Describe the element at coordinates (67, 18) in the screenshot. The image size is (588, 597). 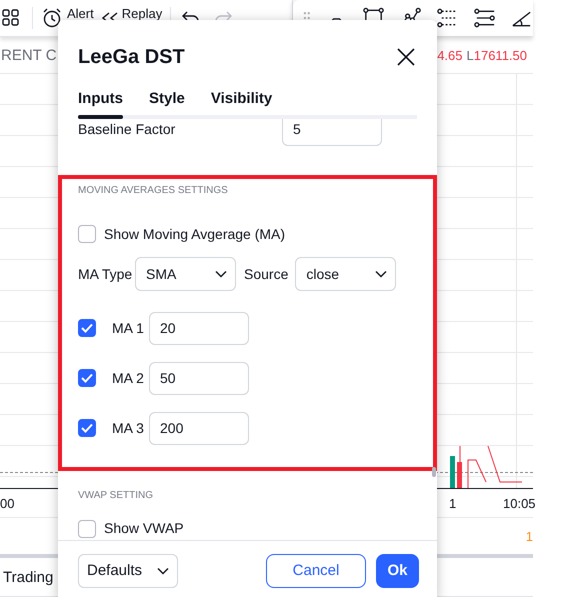
I see `alert-button: Alert` at that location.